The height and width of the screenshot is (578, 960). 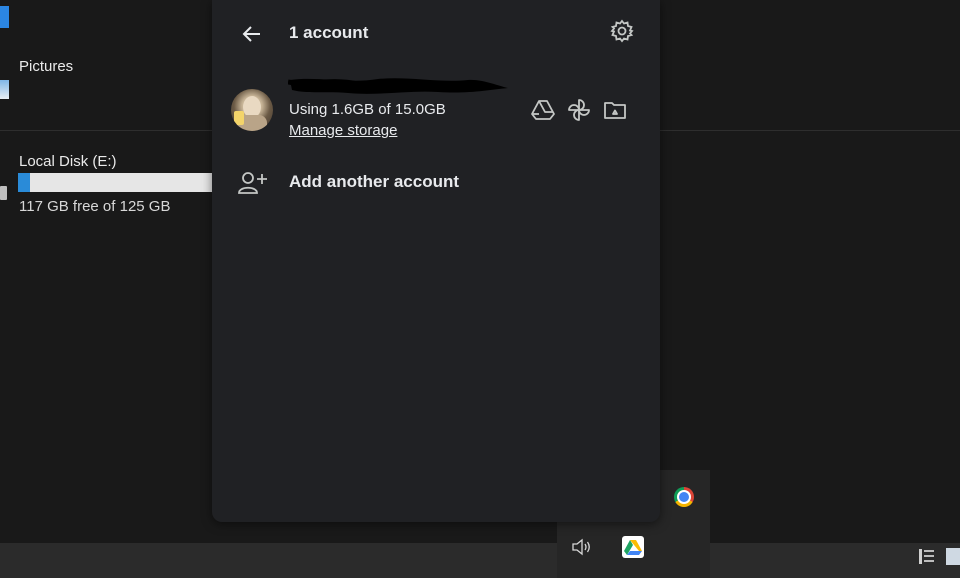 What do you see at coordinates (953, 556) in the screenshot?
I see `taskbar-app-icon` at bounding box center [953, 556].